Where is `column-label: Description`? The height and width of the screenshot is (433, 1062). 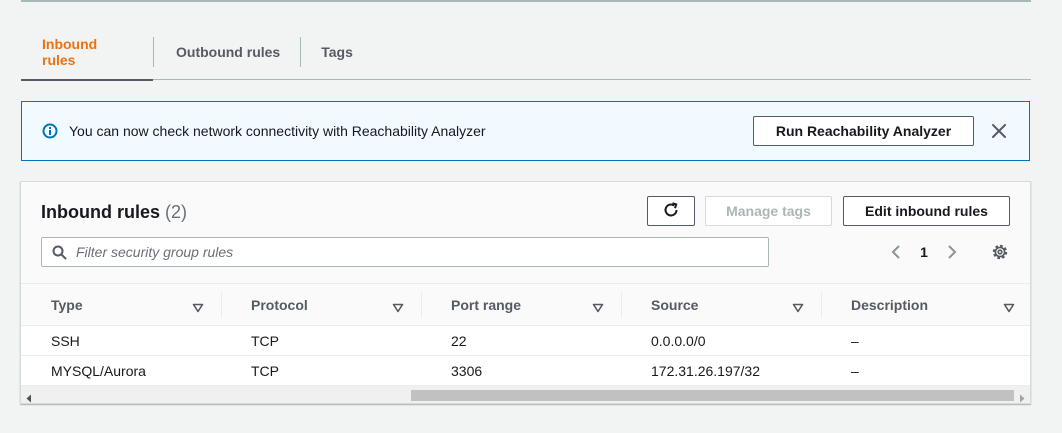
column-label: Description is located at coordinates (890, 305).